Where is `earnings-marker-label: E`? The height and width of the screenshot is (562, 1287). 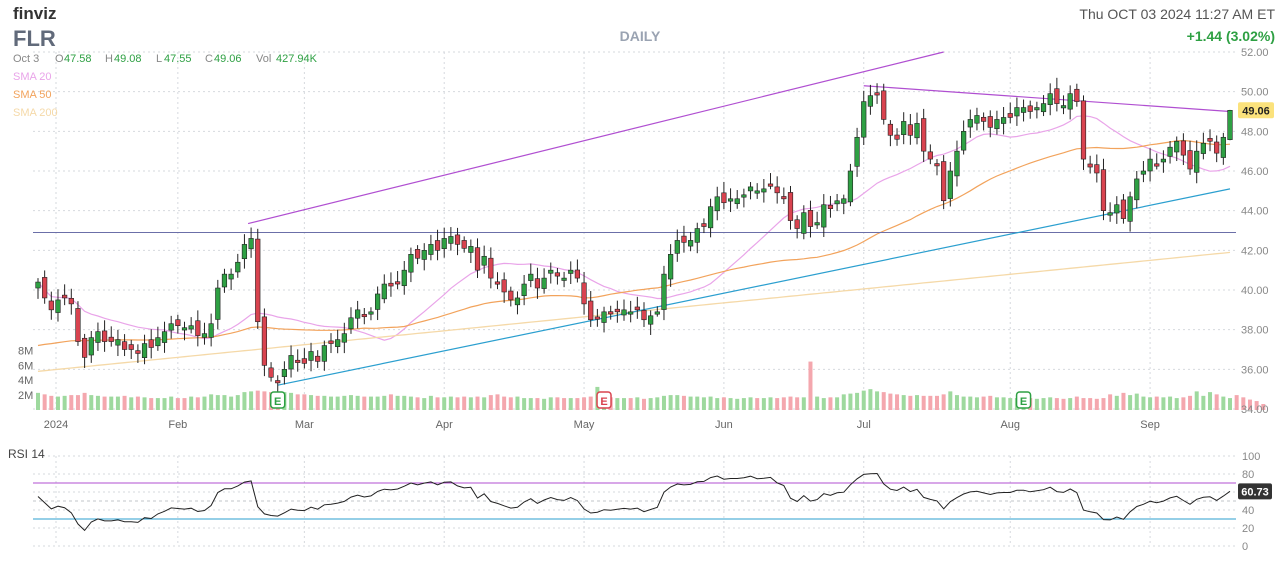 earnings-marker-label: E is located at coordinates (603, 402).